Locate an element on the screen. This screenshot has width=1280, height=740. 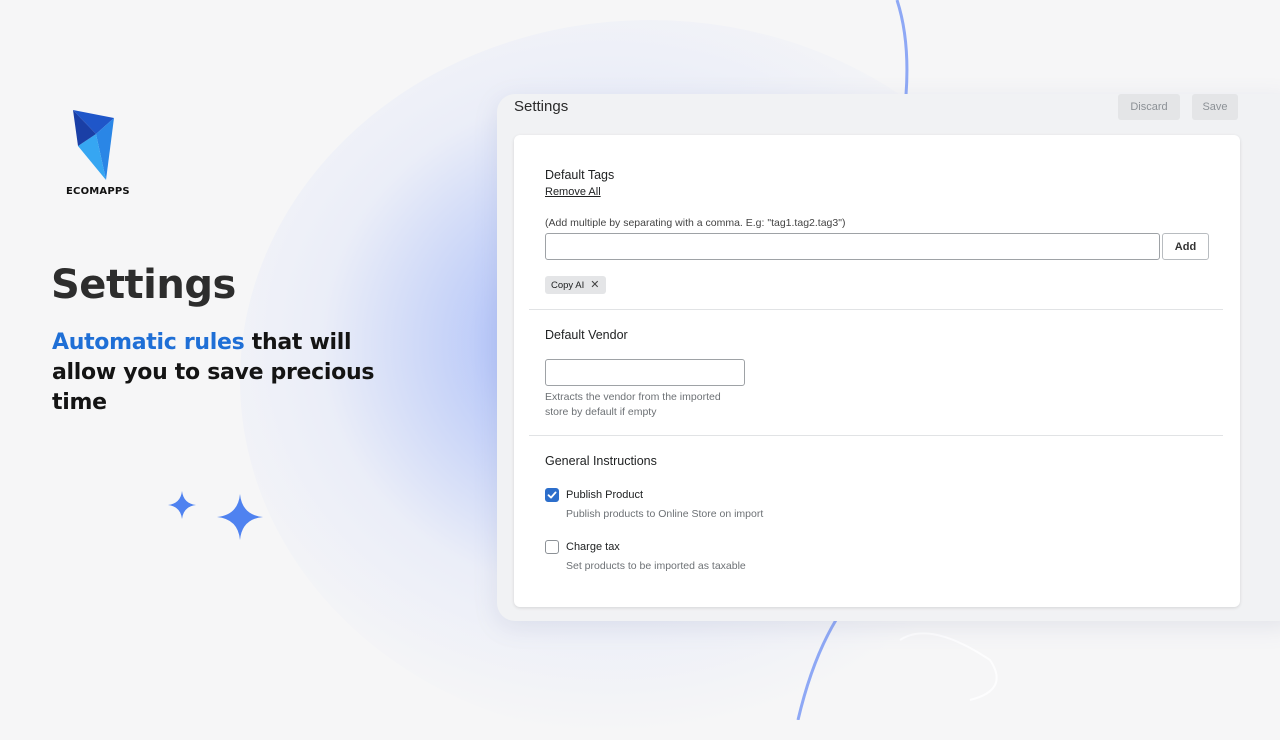
sparkle-small-icon is located at coordinates (182, 505).